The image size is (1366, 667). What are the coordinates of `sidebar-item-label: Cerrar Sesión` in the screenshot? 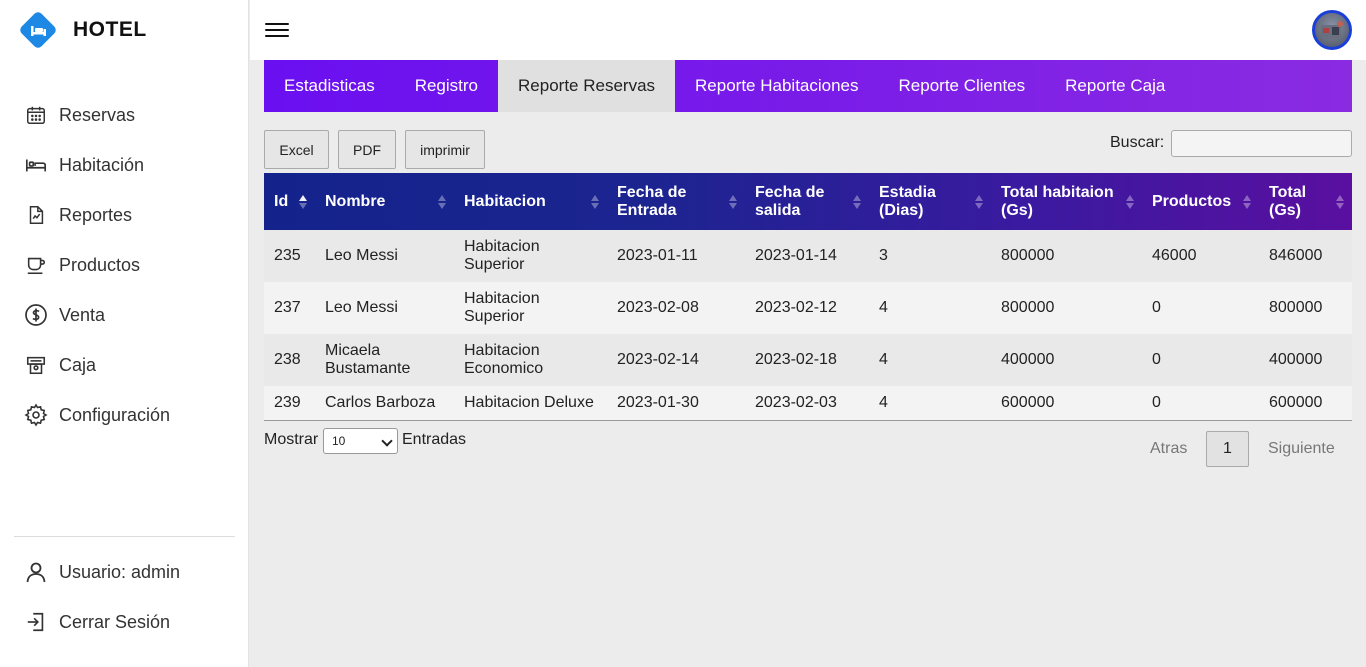 It's located at (115, 621).